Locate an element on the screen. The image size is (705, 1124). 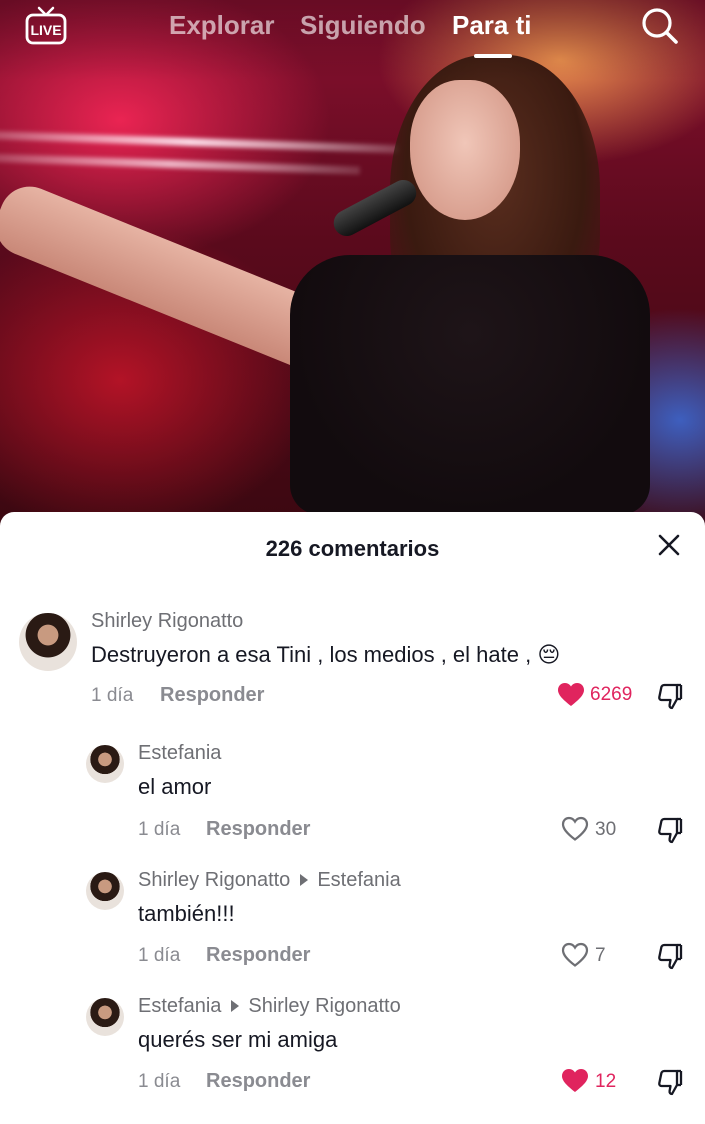
search-icon is located at coordinates (660, 26).